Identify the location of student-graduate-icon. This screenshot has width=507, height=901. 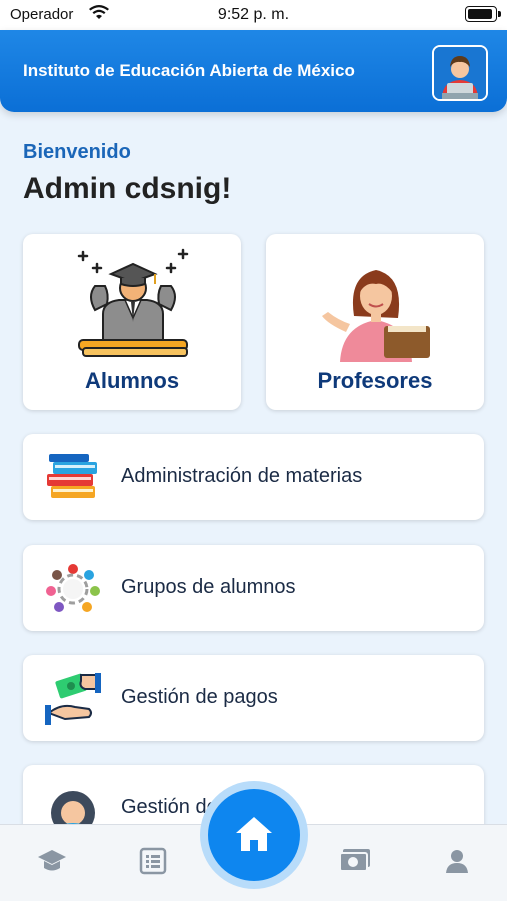
(133, 302).